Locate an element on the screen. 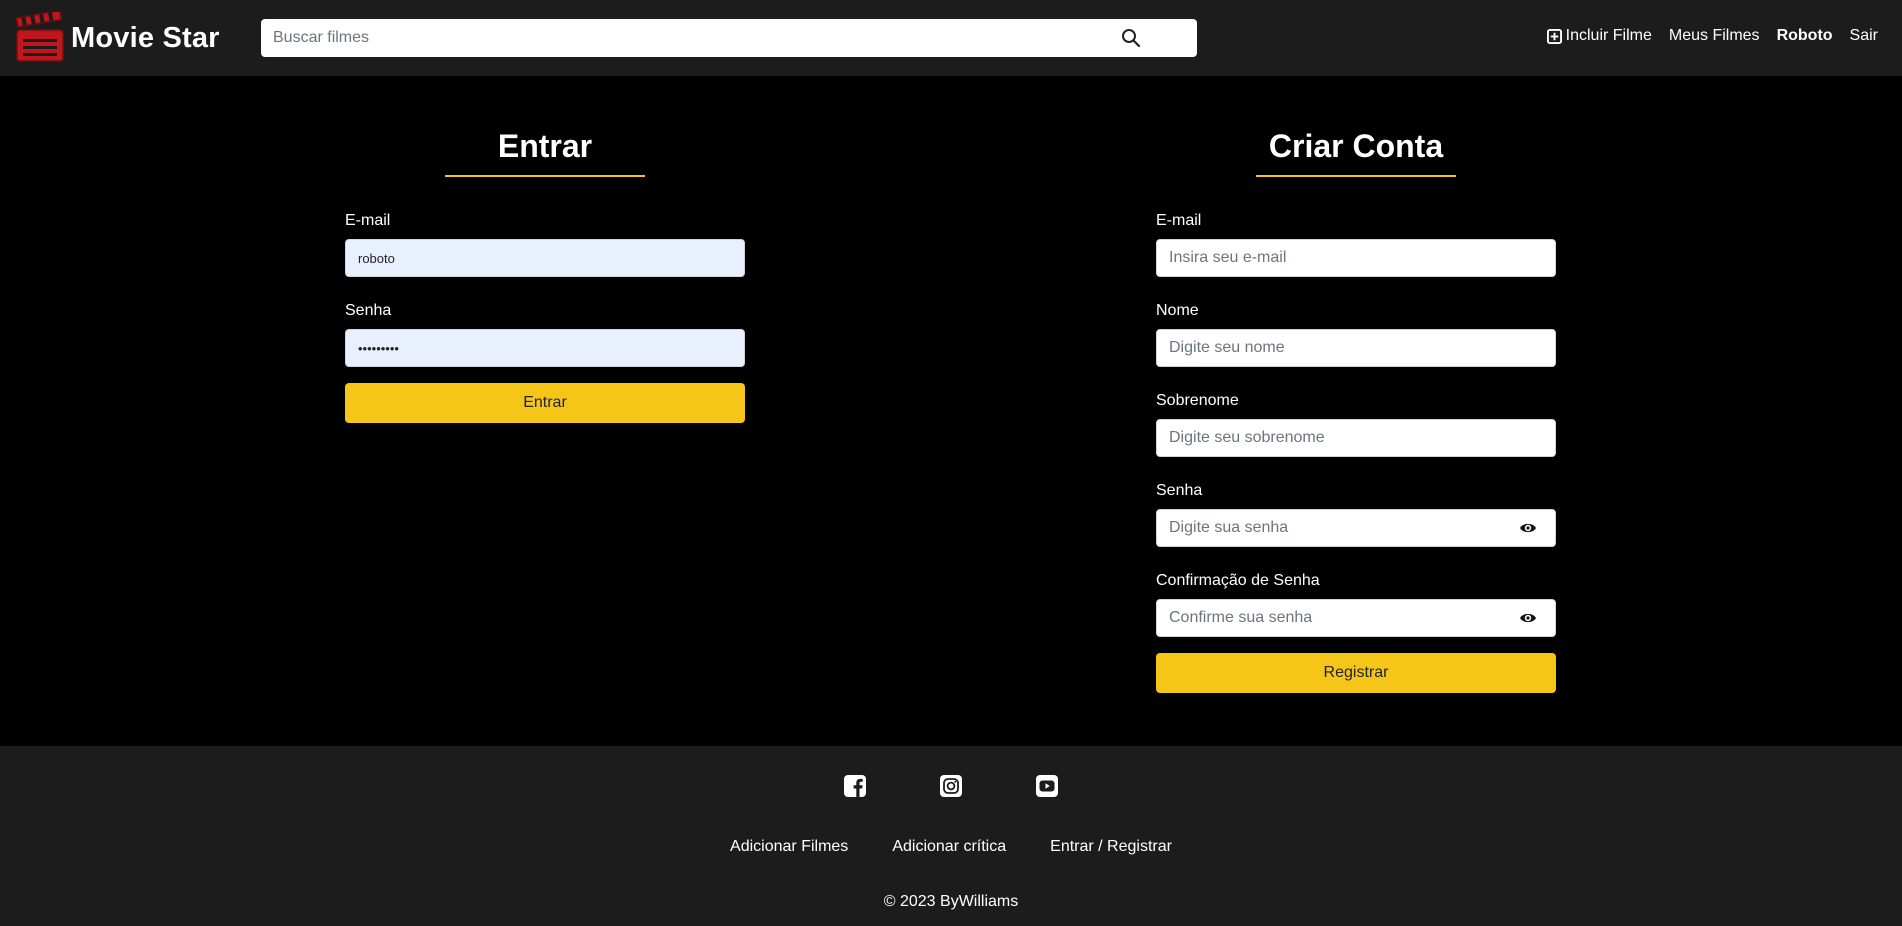 The image size is (1902, 926). register-email-field is located at coordinates (1356, 258).